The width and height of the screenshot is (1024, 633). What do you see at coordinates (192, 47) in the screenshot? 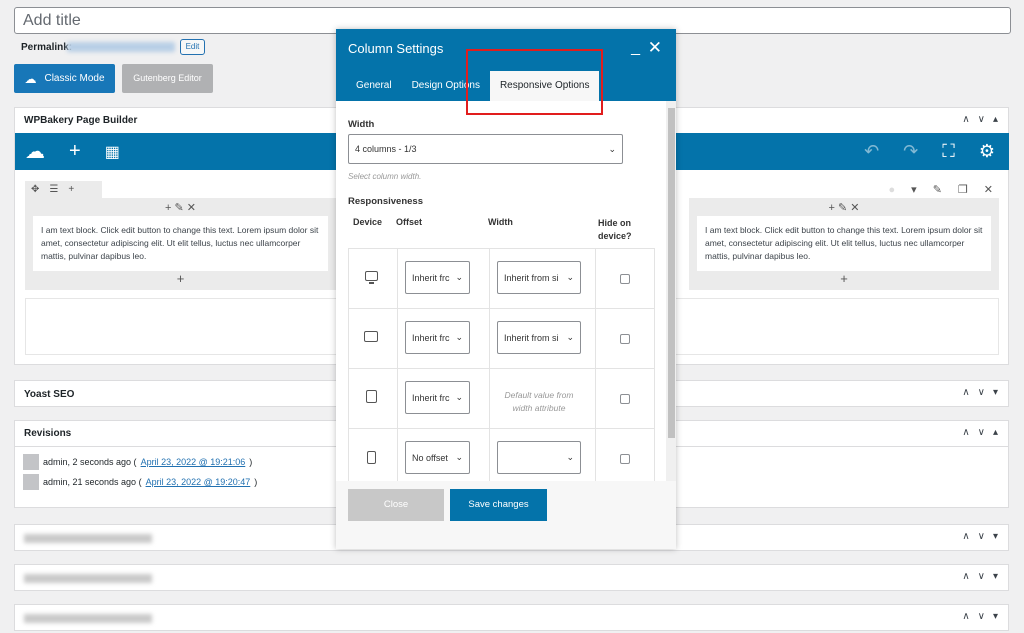
I see `permalink-edit-button: Edit` at bounding box center [192, 47].